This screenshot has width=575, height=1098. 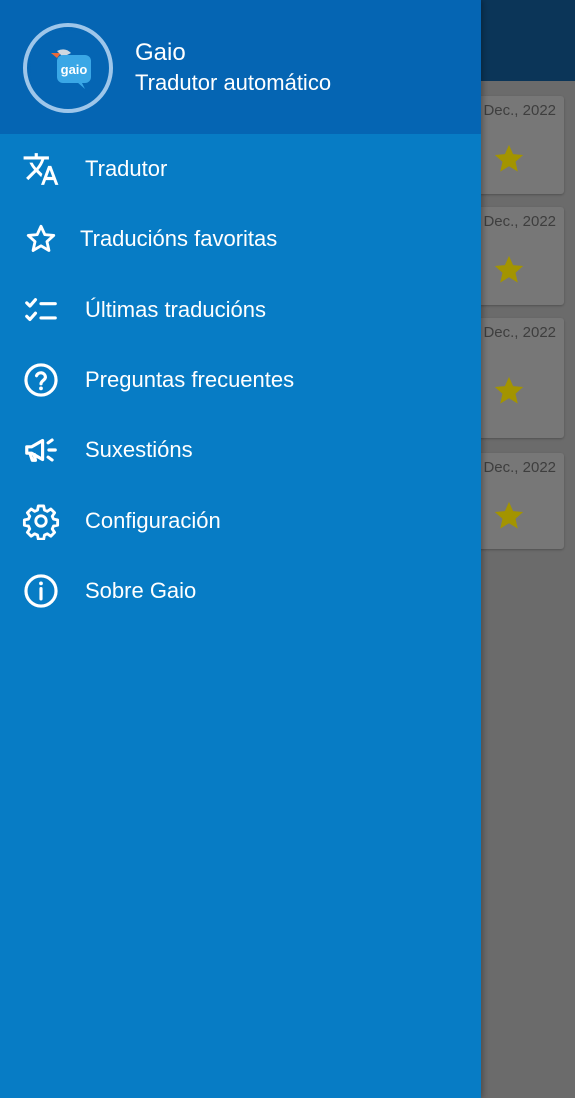 I want to click on menu-label: Traducións favoritas, so click(x=179, y=239).